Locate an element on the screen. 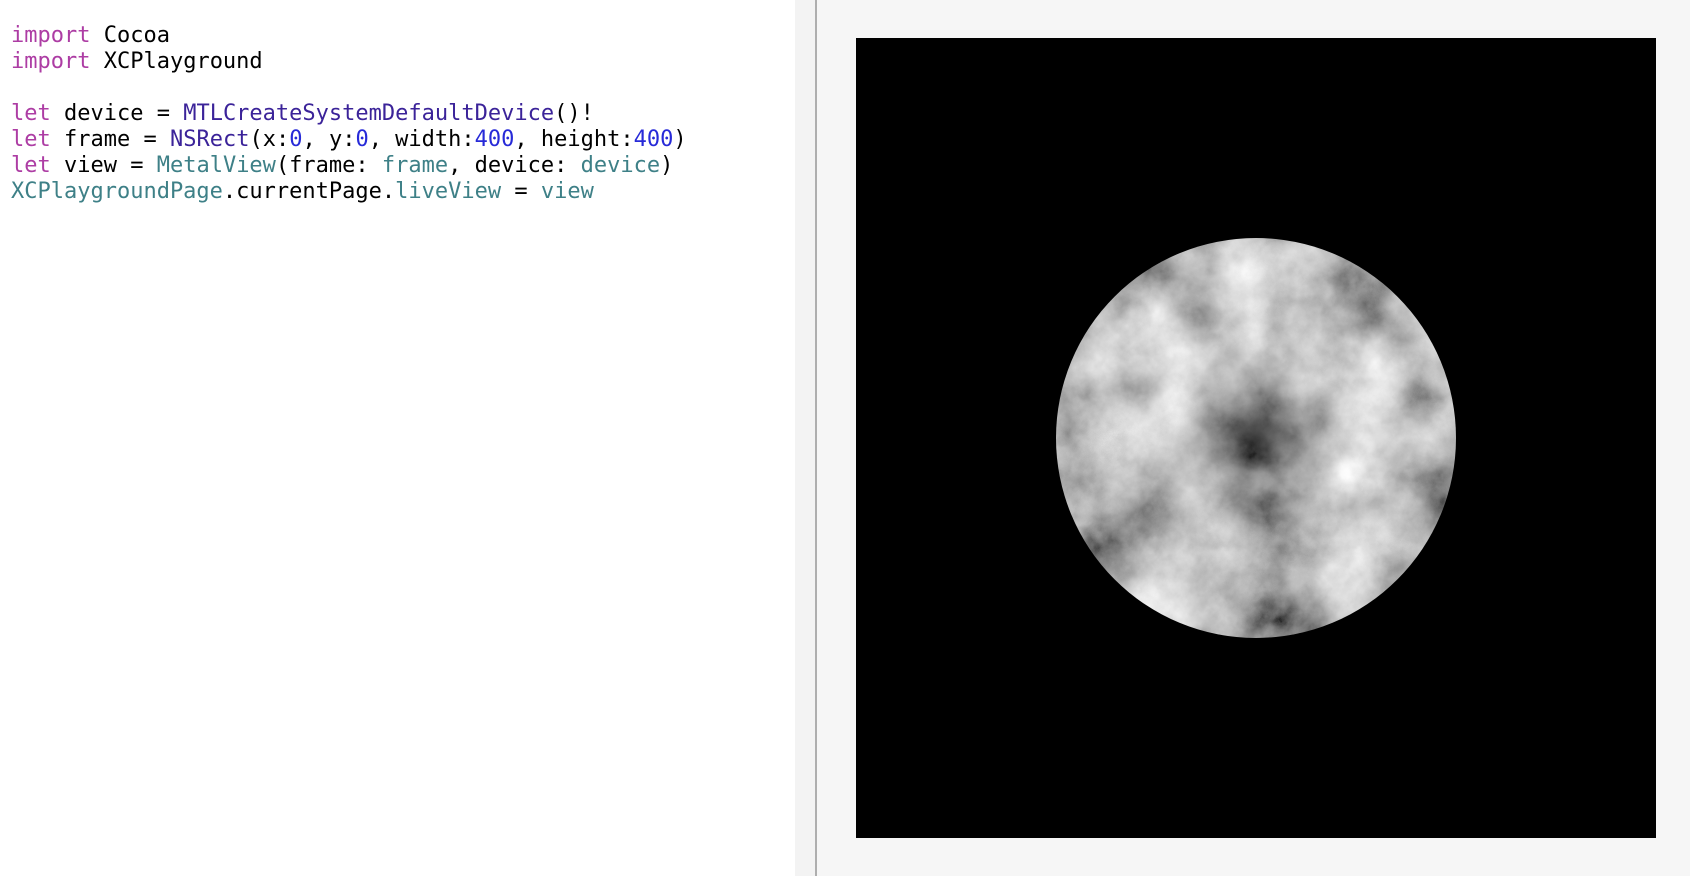 The width and height of the screenshot is (1690, 876). code-token-plain: device = is located at coordinates (117, 113).